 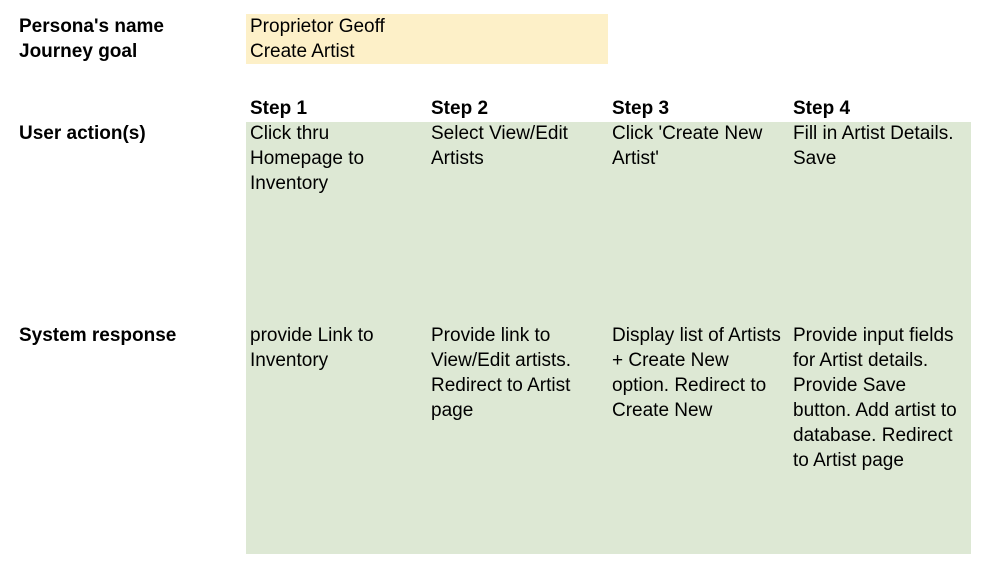 I want to click on step-3-user-action: Click 'Create New Artist', so click(x=687, y=146).